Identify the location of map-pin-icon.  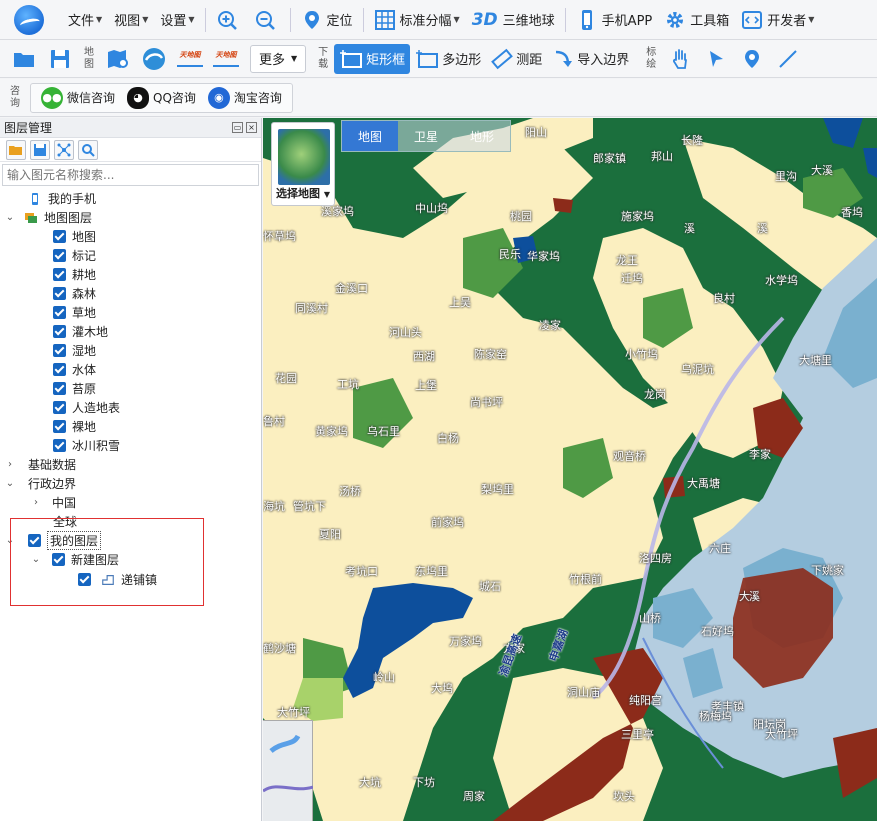
(752, 58).